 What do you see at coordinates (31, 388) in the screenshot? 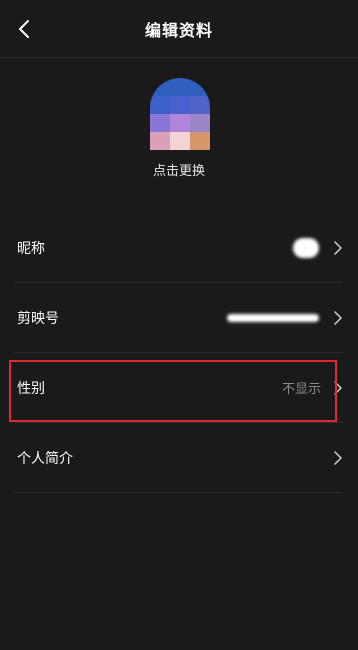
I see `row-label-gender: 性别` at bounding box center [31, 388].